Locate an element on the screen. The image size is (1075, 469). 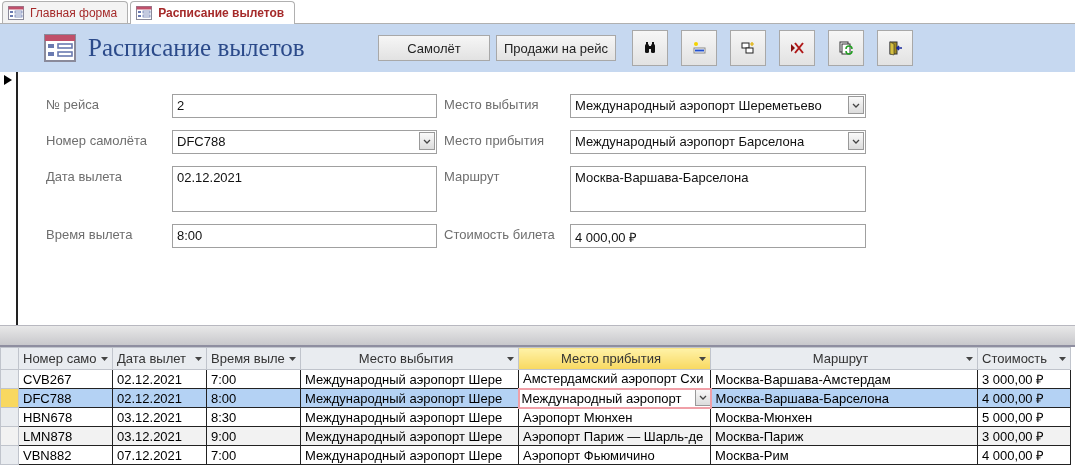
form-title: Расписание вылетов is located at coordinates (197, 48).